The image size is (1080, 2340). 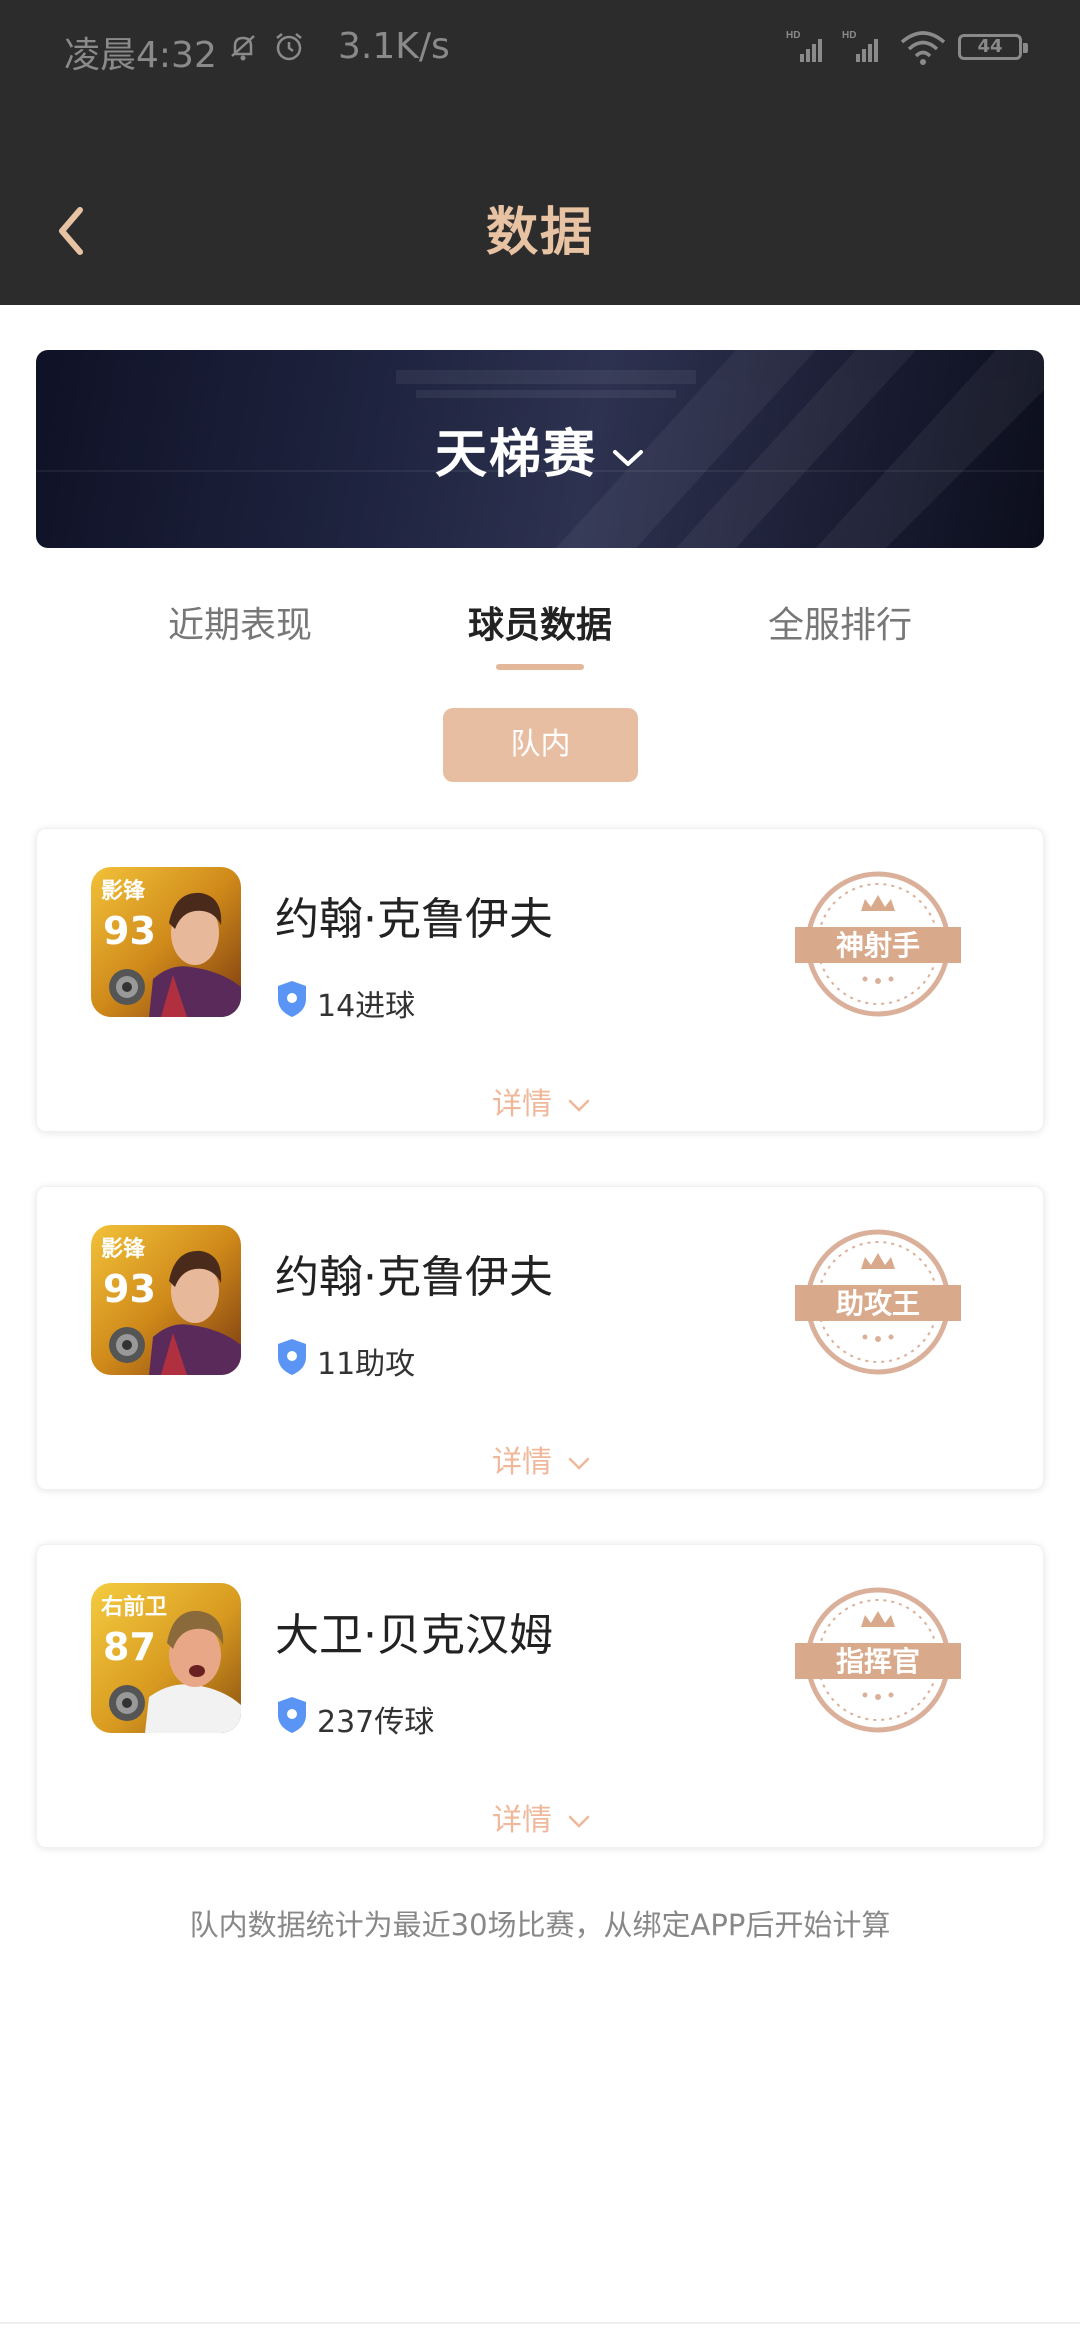 I want to click on award-badge-icon: 神射手, so click(x=878, y=944).